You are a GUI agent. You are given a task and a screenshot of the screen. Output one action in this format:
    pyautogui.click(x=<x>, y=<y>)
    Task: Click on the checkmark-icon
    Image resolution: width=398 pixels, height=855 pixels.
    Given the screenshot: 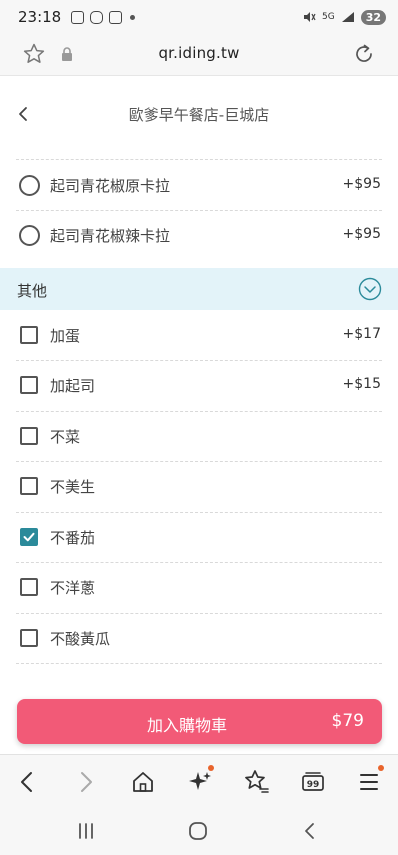 What is the action you would take?
    pyautogui.click(x=29, y=537)
    